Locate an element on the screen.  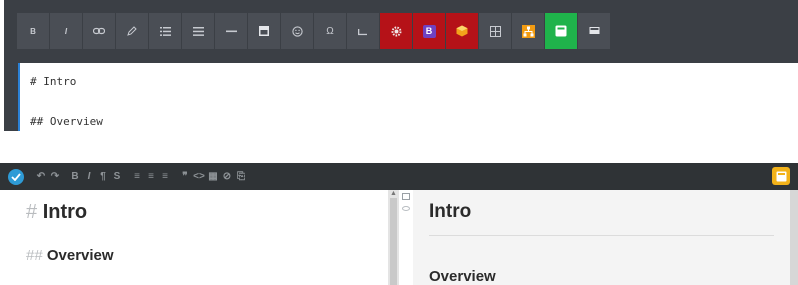
omega-icon: Ω is located at coordinates (330, 31).